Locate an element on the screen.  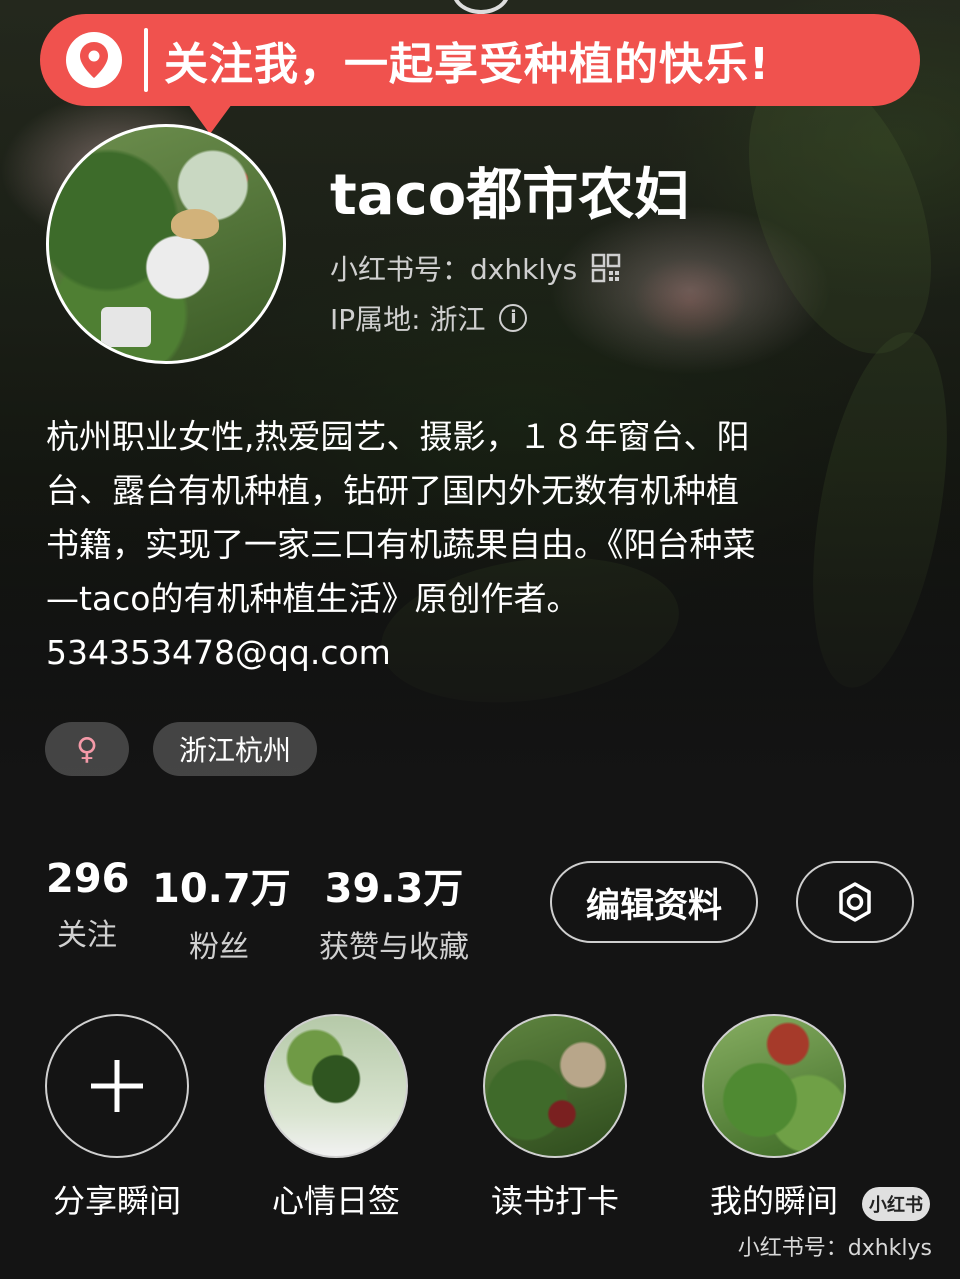
female-icon: ♀ is located at coordinates (87, 749).